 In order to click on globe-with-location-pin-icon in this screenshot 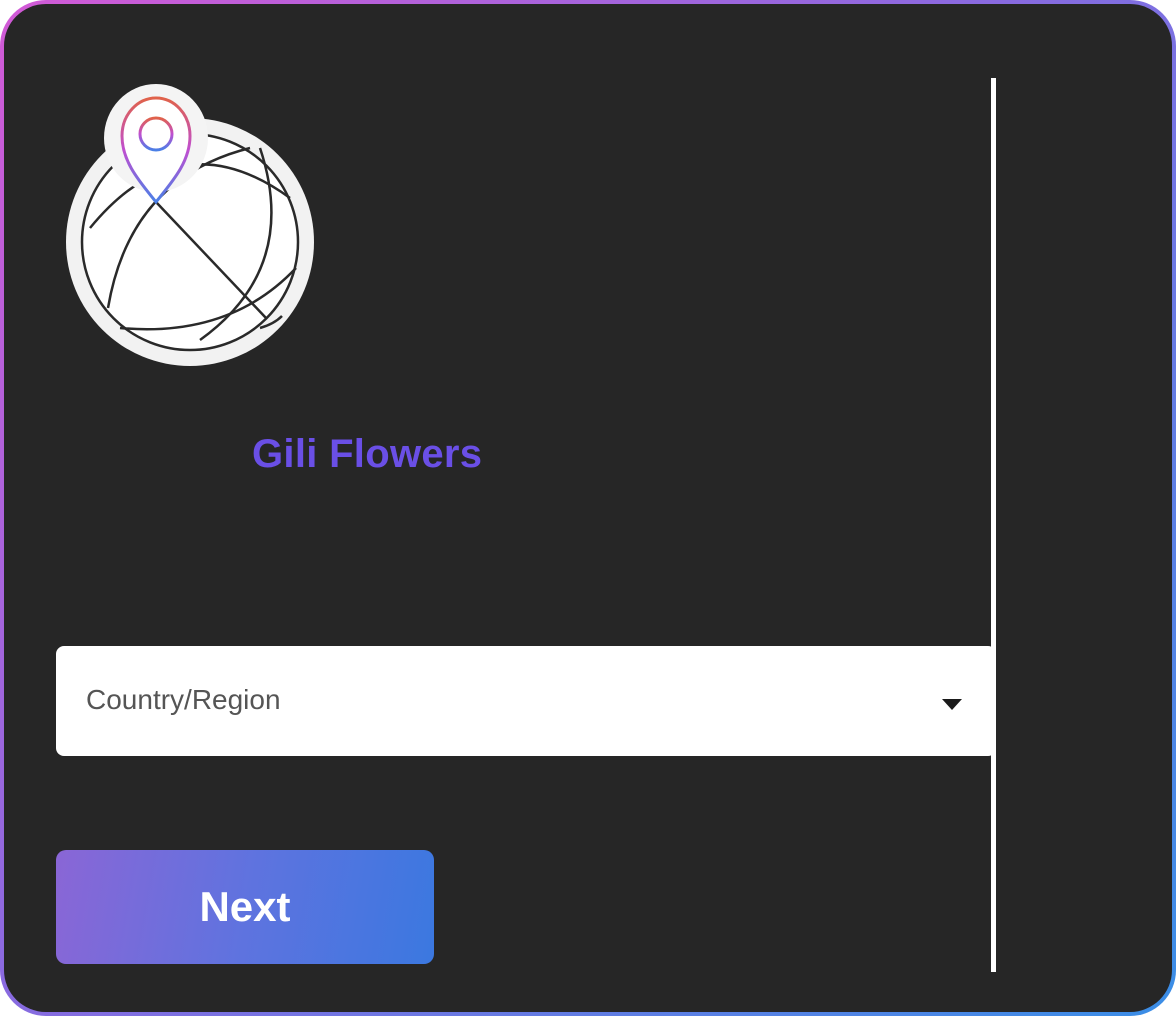, I will do `click(191, 226)`.